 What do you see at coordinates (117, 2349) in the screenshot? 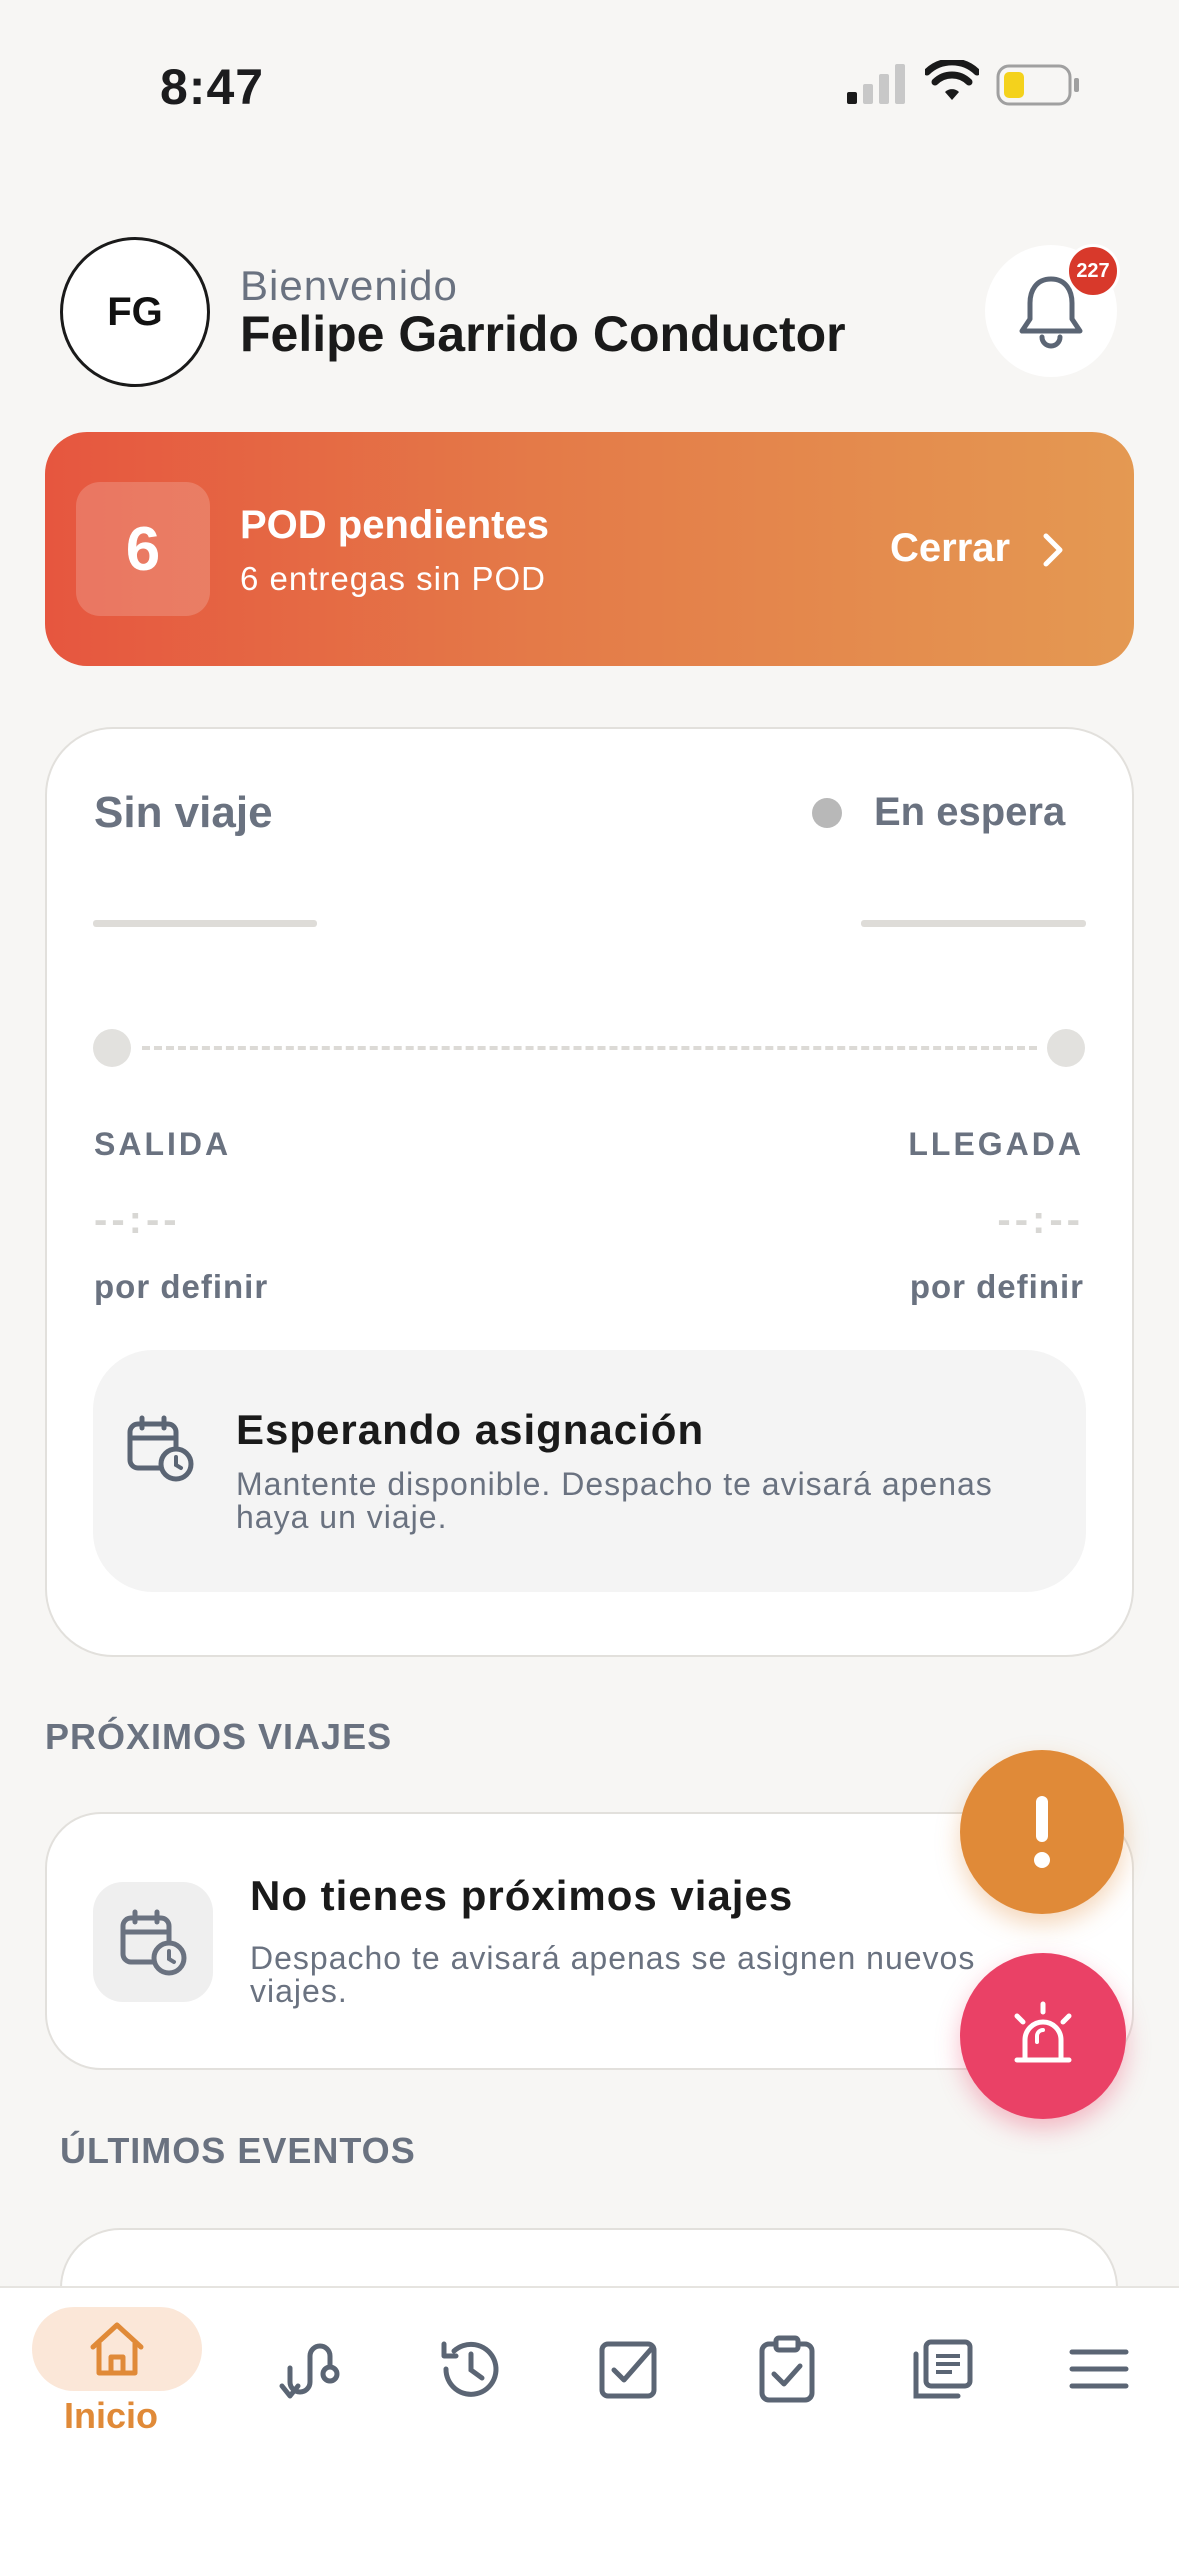
I see `home-icon` at bounding box center [117, 2349].